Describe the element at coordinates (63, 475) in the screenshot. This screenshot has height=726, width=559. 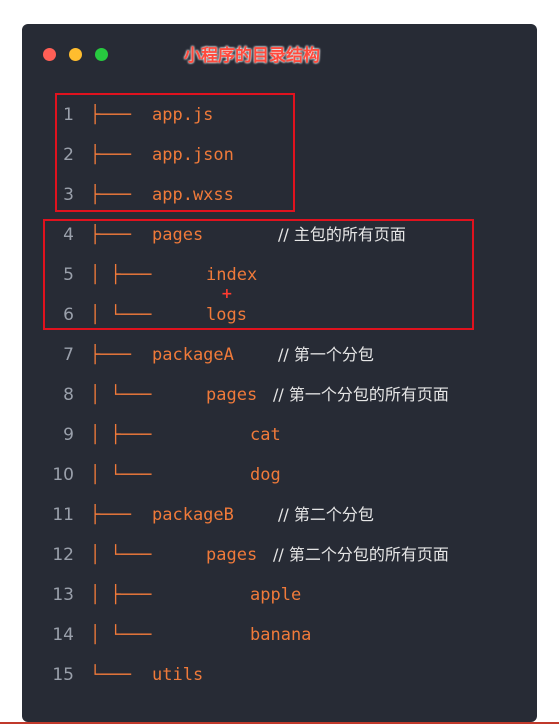
I see `line-number: 10` at that location.